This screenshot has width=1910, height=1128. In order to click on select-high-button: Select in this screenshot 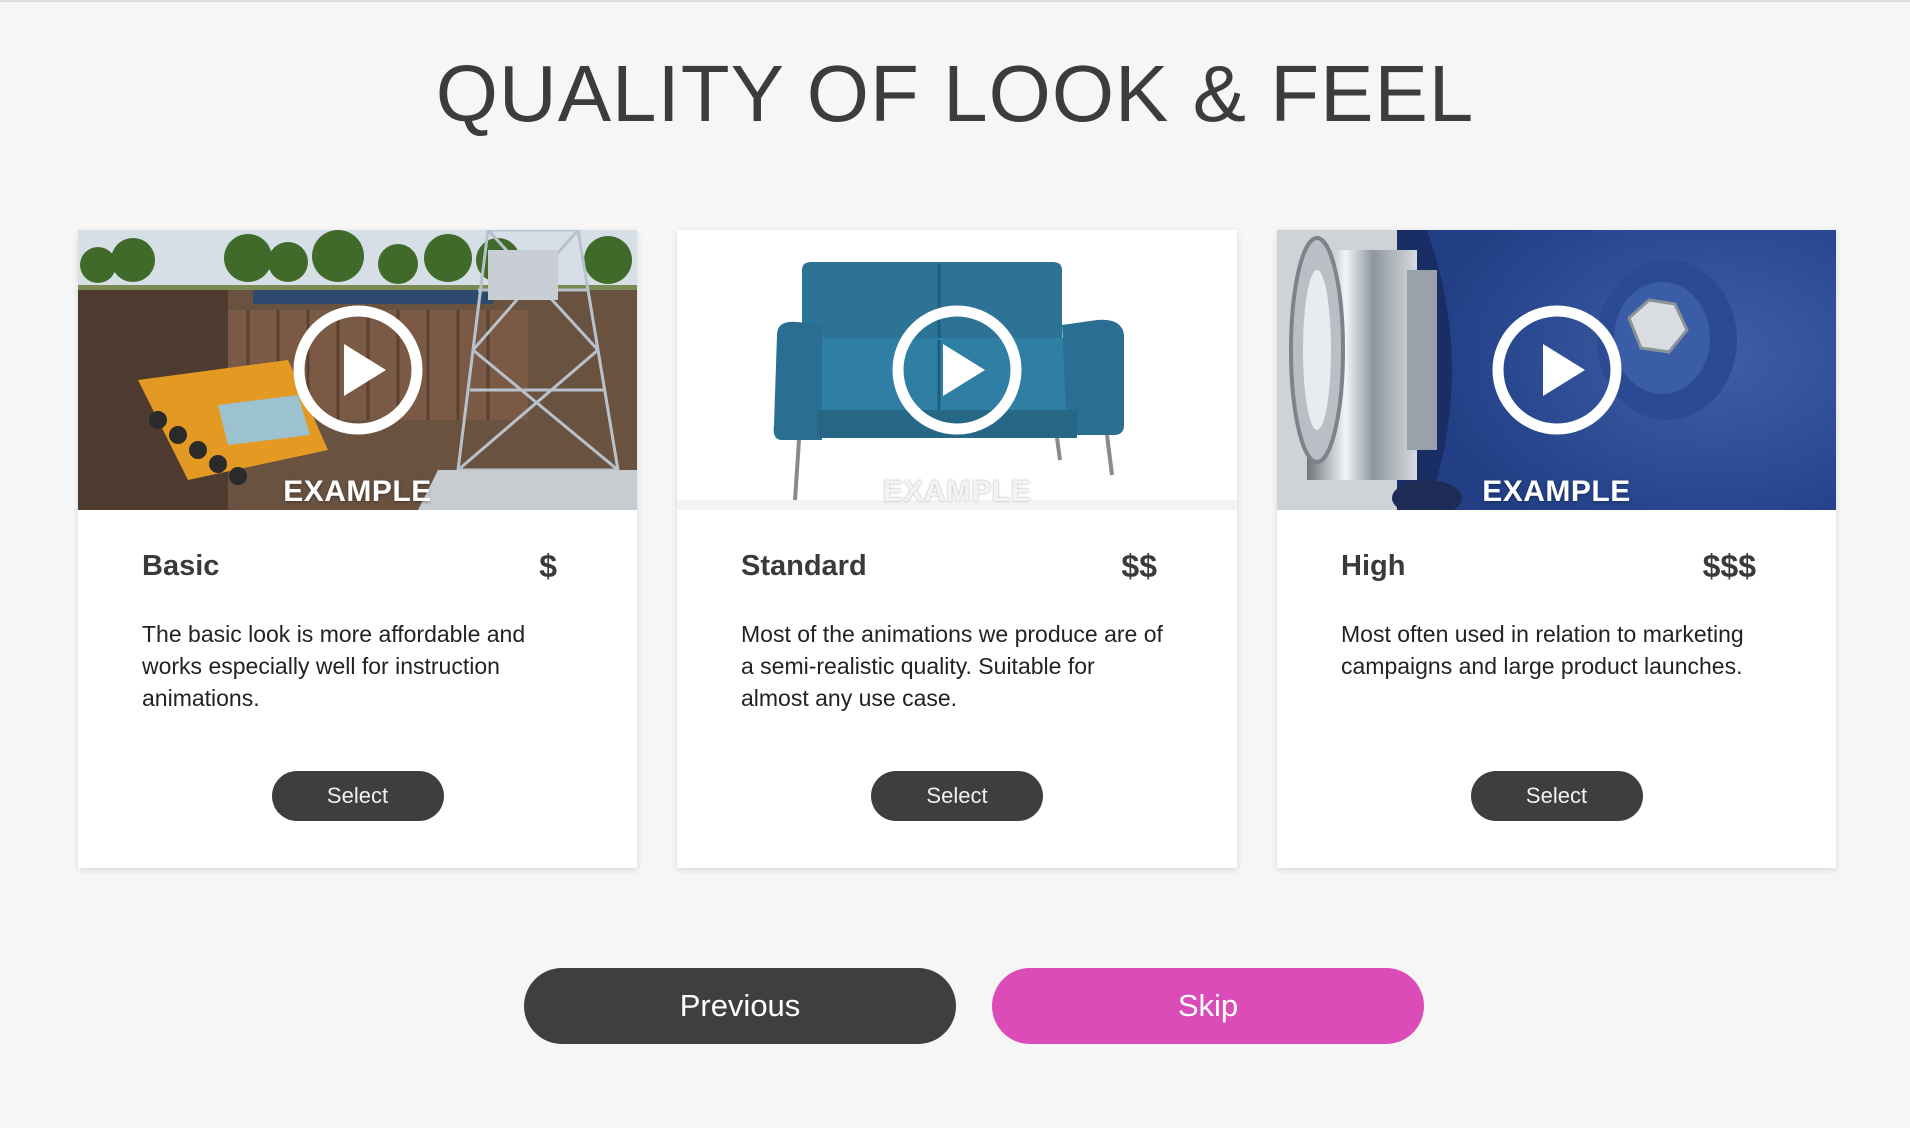, I will do `click(1556, 796)`.